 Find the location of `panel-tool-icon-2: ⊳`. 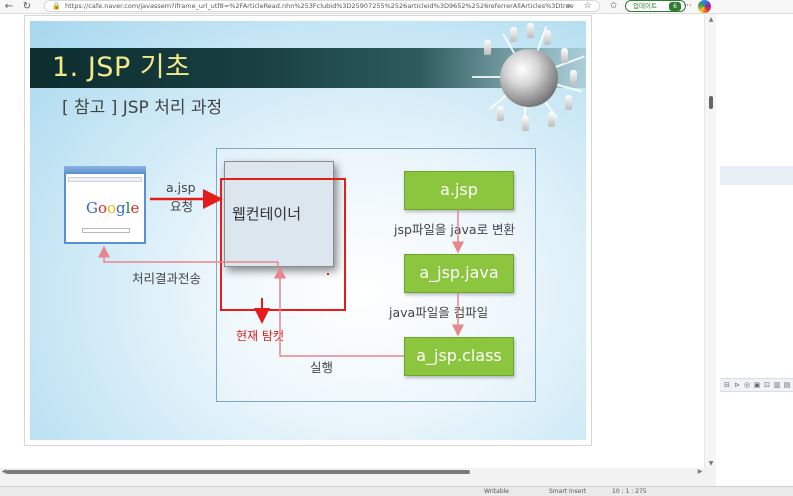

panel-tool-icon-2: ⊳ is located at coordinates (737, 385).